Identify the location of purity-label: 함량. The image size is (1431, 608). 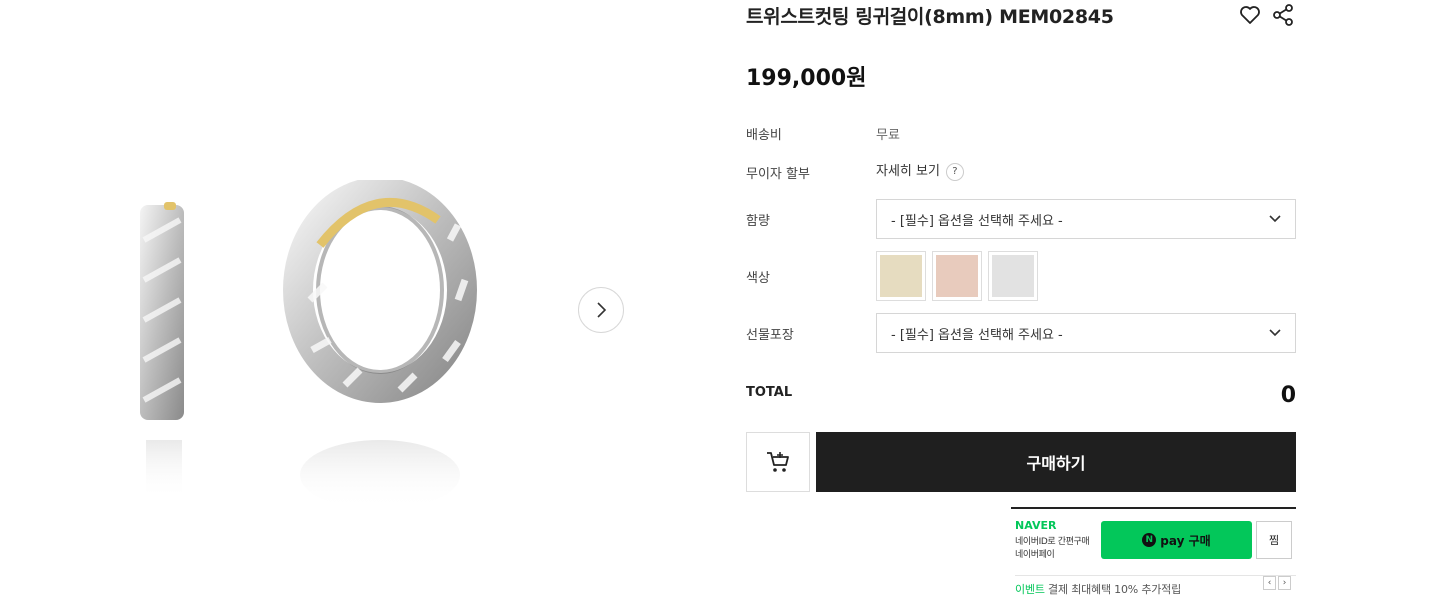
(758, 221).